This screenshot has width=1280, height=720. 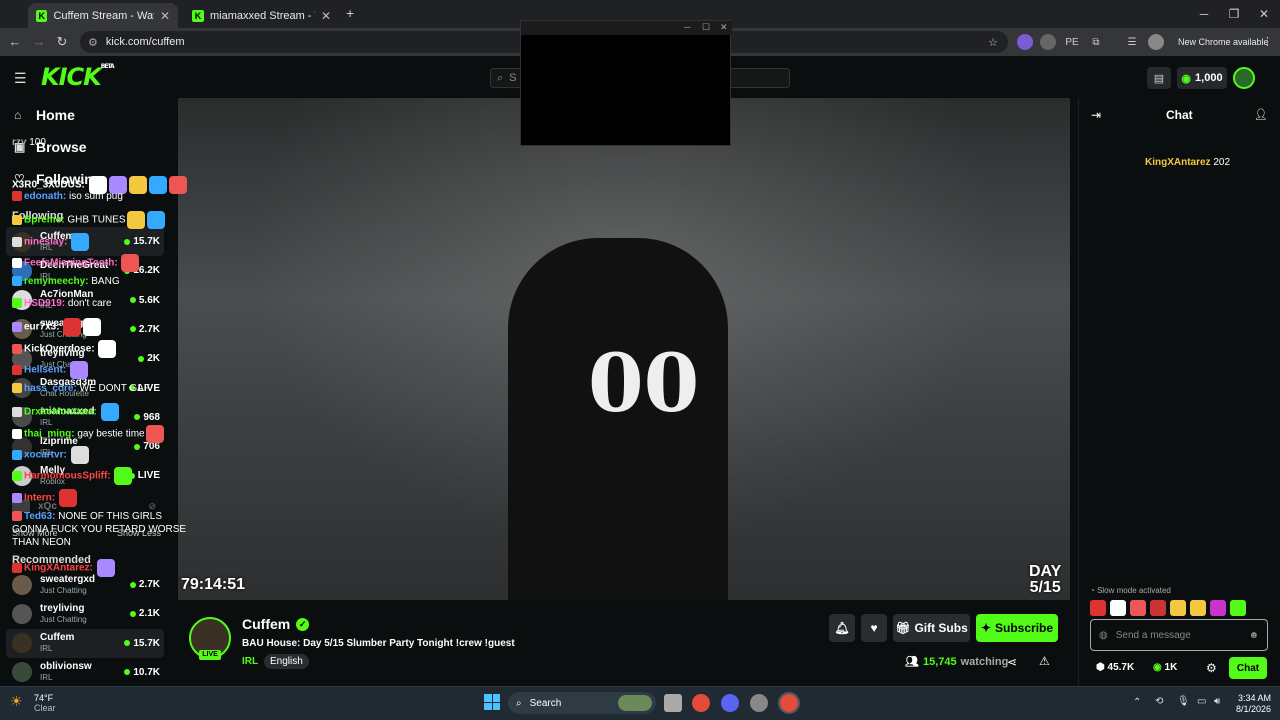 I want to click on site-info-icon: ⚙, so click(x=93, y=42).